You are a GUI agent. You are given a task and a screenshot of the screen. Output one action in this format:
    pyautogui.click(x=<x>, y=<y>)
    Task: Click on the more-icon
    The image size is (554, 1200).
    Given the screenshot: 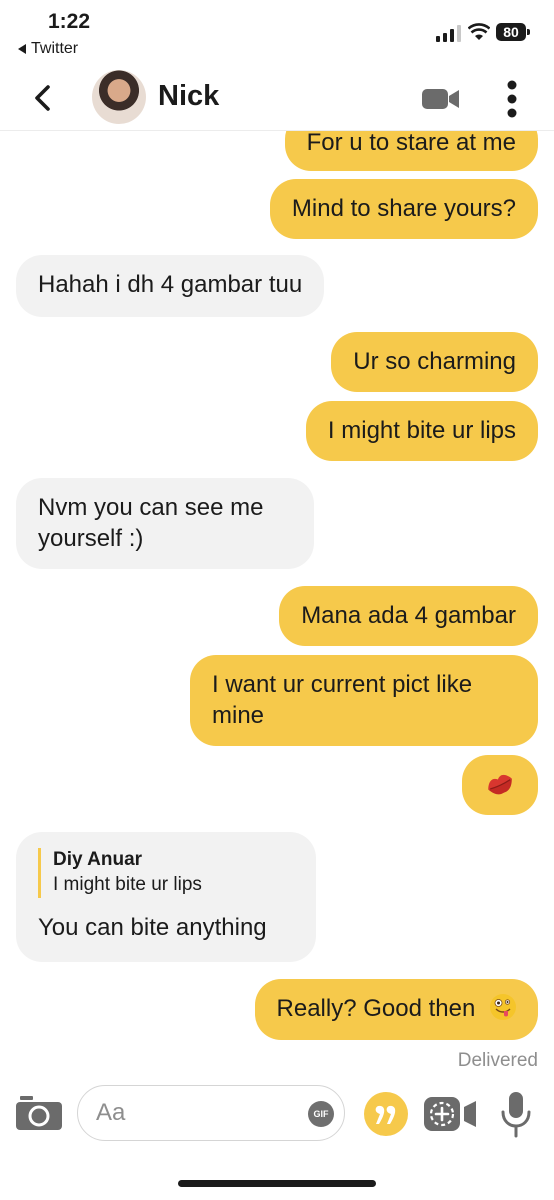 What is the action you would take?
    pyautogui.click(x=512, y=99)
    